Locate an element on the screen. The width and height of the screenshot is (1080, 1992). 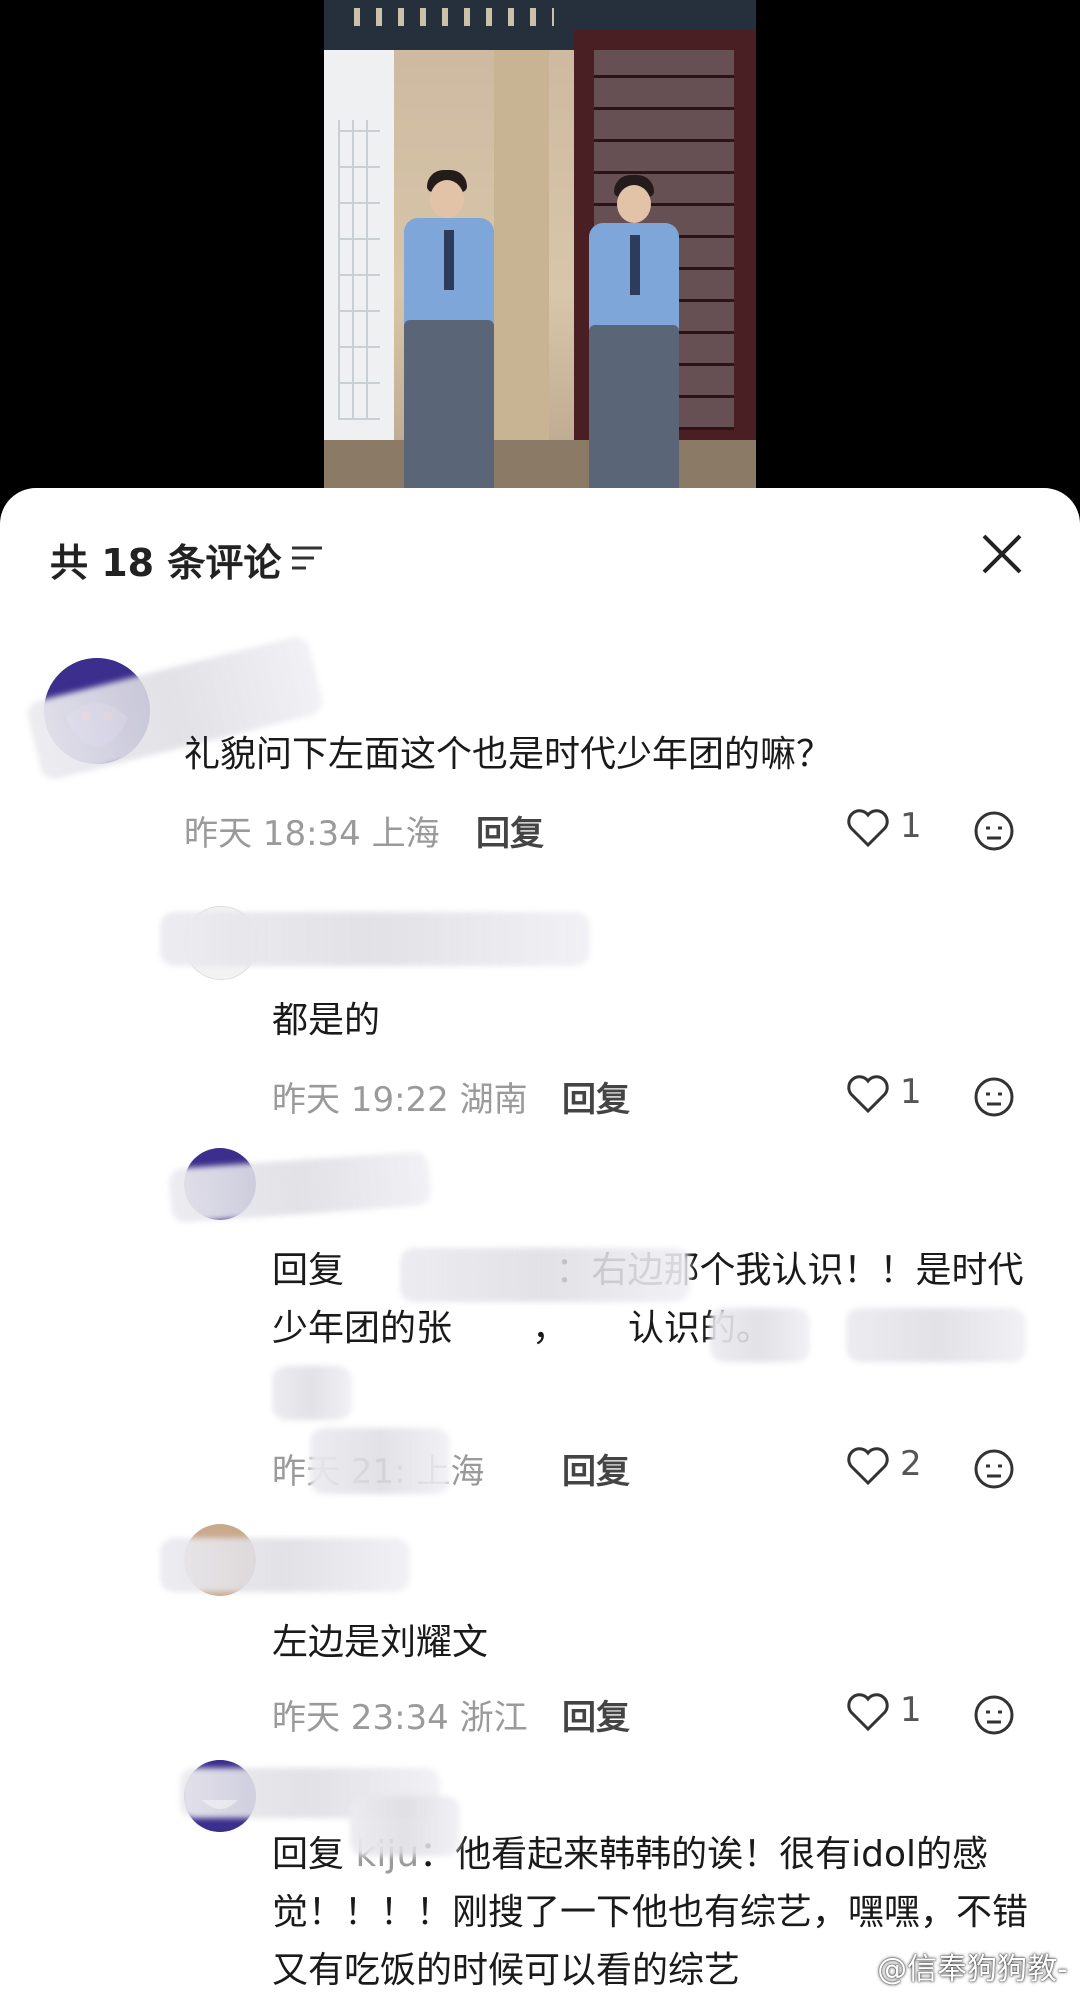
comment-count-title: 共 18 条评论 is located at coordinates (166, 563).